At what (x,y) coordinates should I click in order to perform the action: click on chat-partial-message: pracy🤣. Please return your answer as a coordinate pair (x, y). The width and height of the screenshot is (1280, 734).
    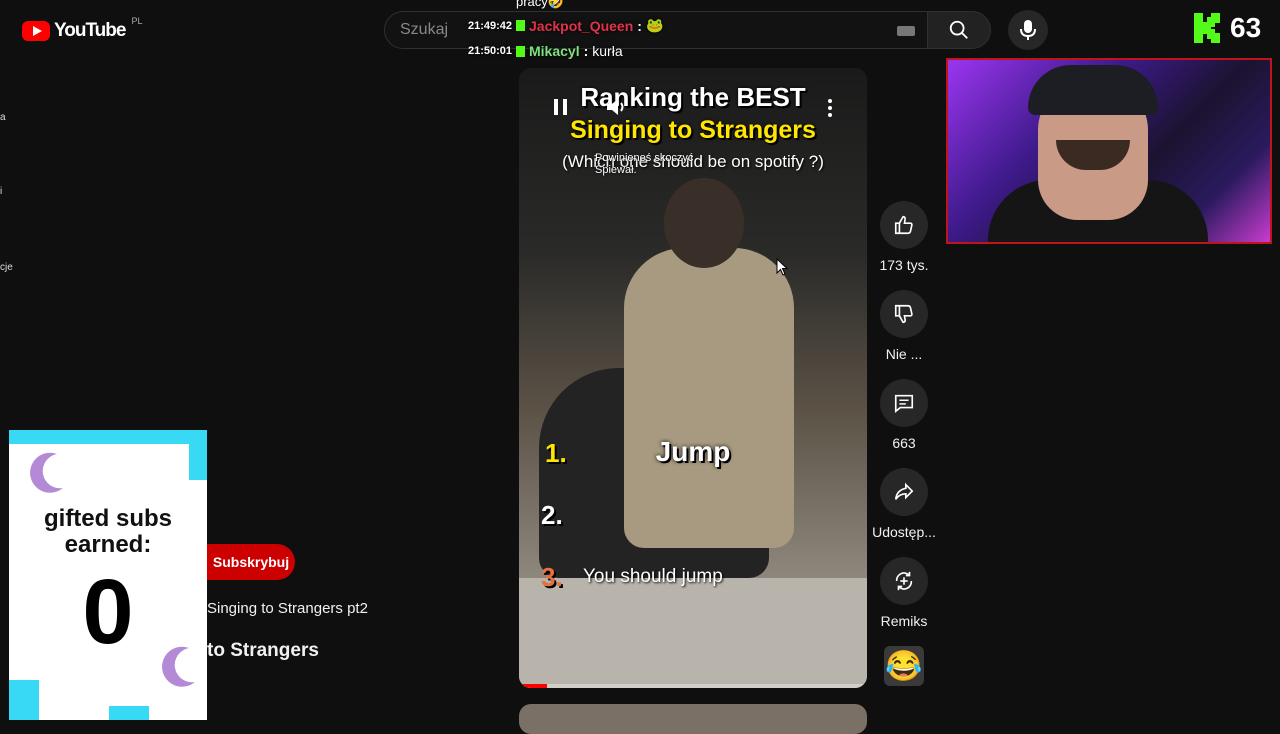
    Looking at the image, I should click on (540, 4).